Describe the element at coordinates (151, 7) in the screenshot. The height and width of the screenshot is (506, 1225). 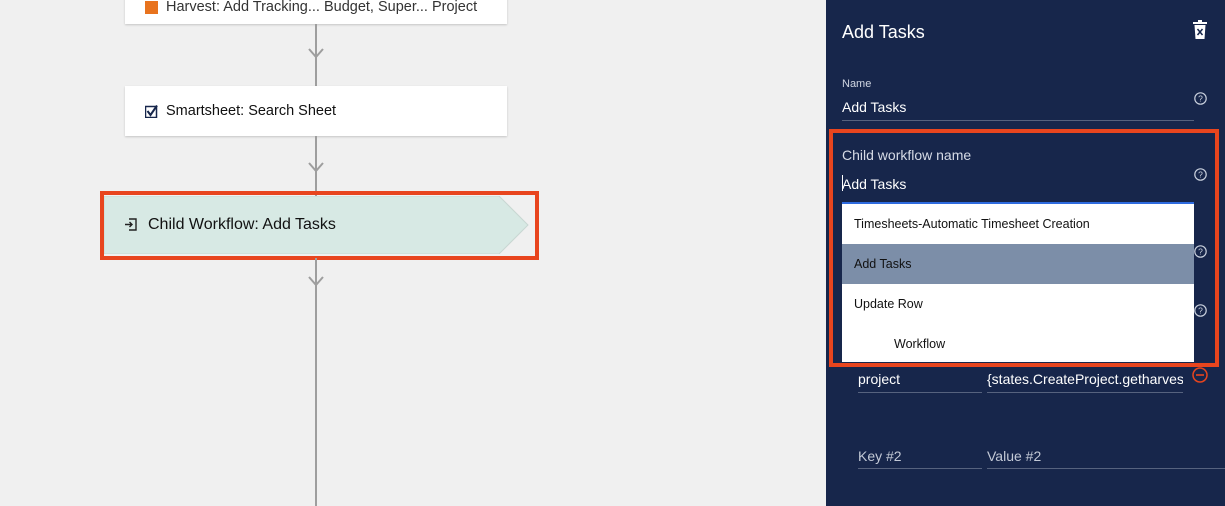
I see `harvest-icon` at that location.